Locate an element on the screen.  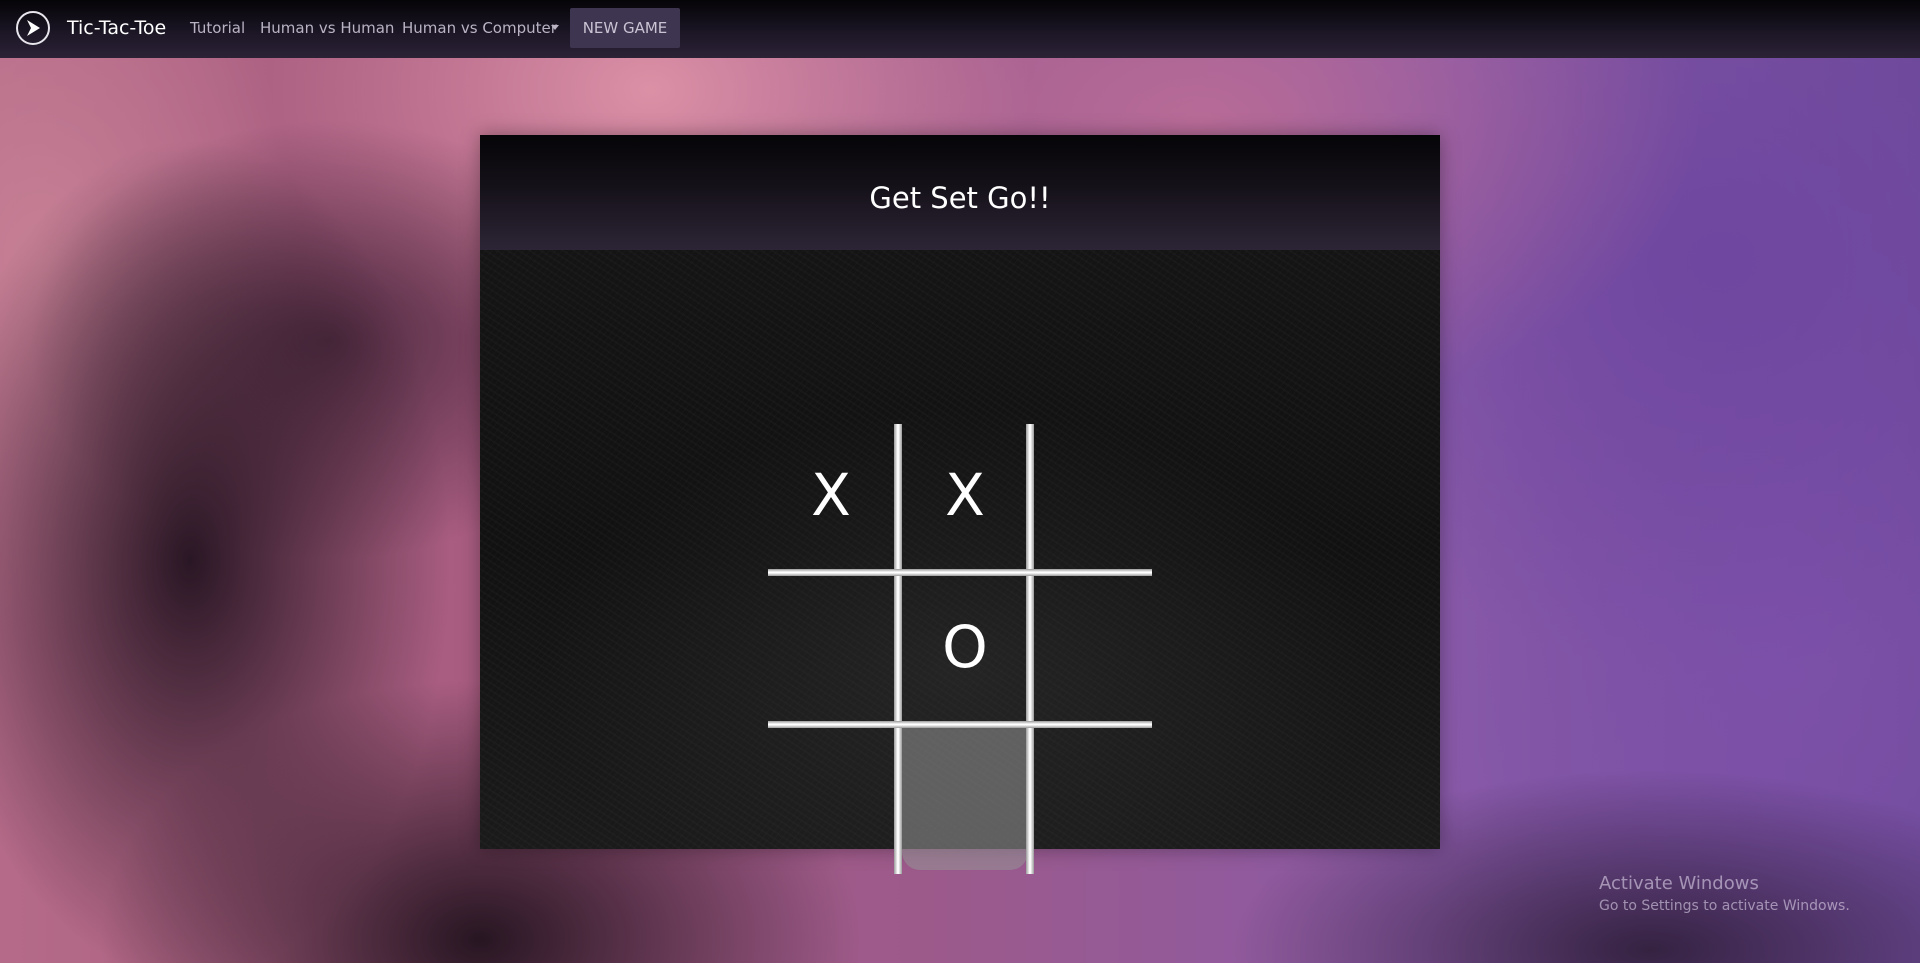
game-status-title: Get Set Go!! is located at coordinates (960, 198).